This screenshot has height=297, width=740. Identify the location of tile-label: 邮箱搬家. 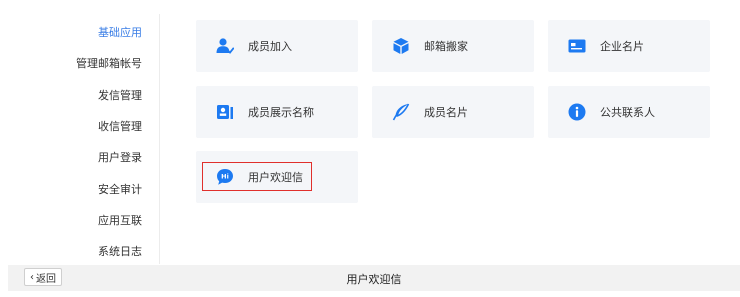
(446, 46).